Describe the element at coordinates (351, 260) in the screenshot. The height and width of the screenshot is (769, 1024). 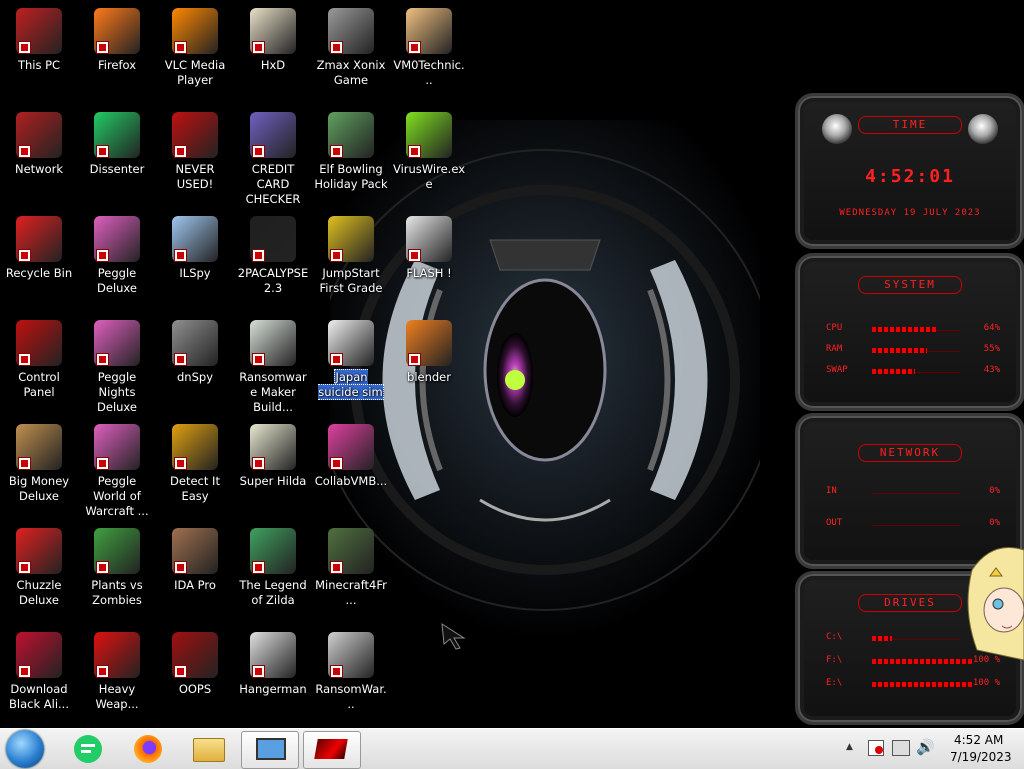
I see `desktop-icon: JumpStart First Grade` at that location.